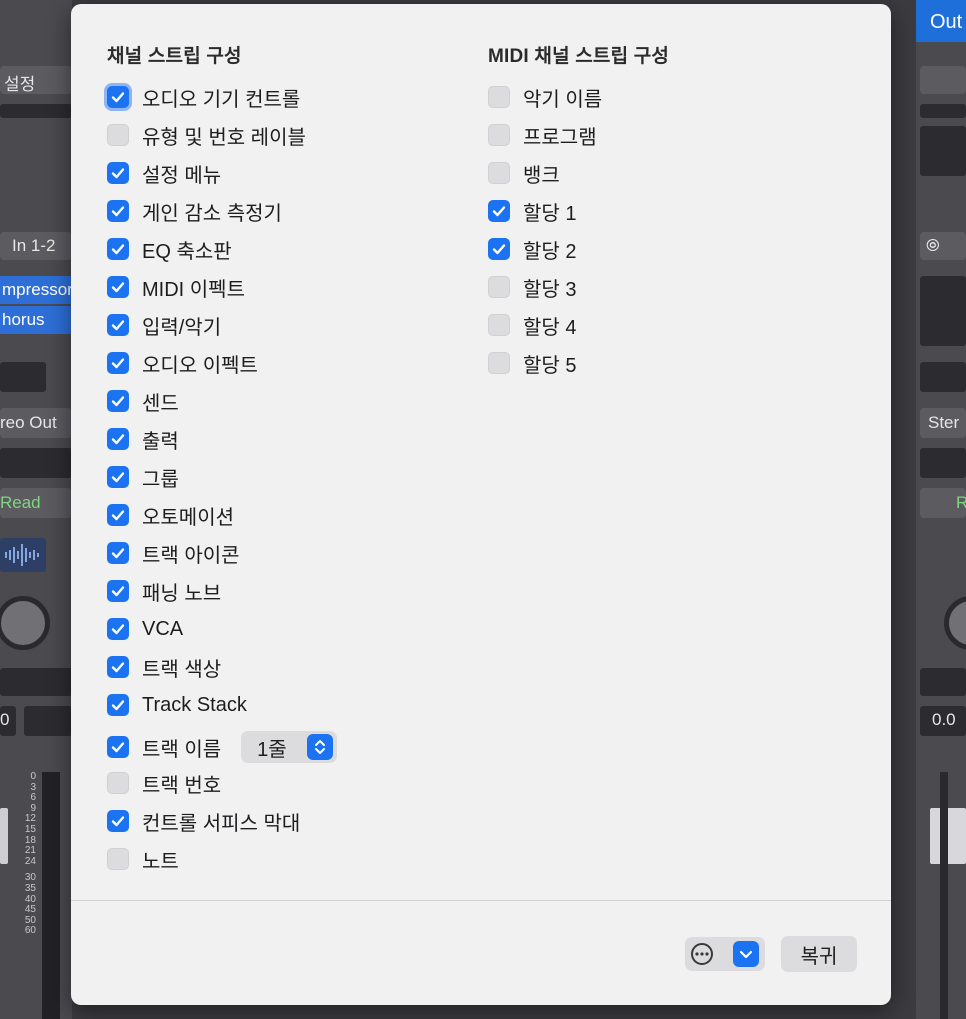  Describe the element at coordinates (143, 439) in the screenshot. I see `option-output: 출력` at that location.